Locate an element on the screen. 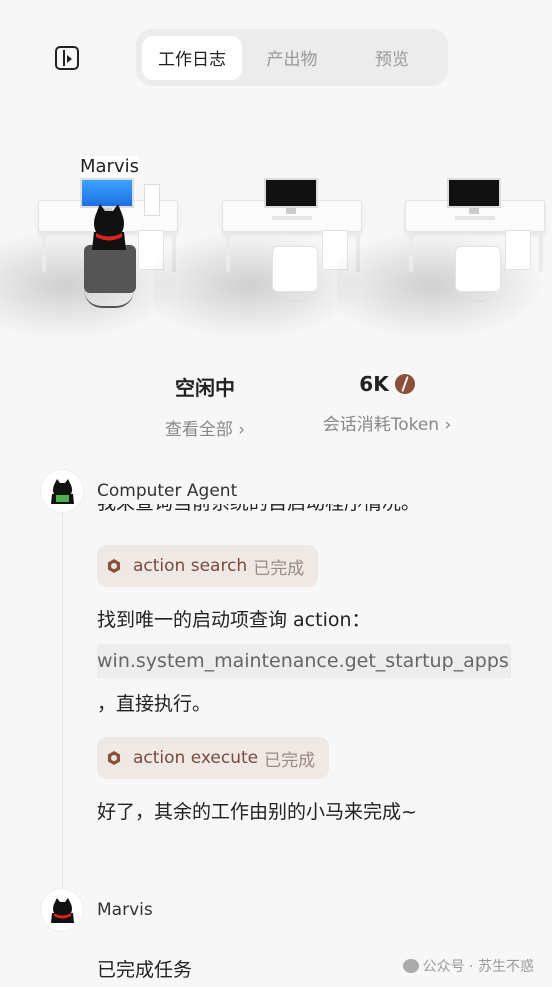  view-all-link: 查看全部 › is located at coordinates (205, 427).